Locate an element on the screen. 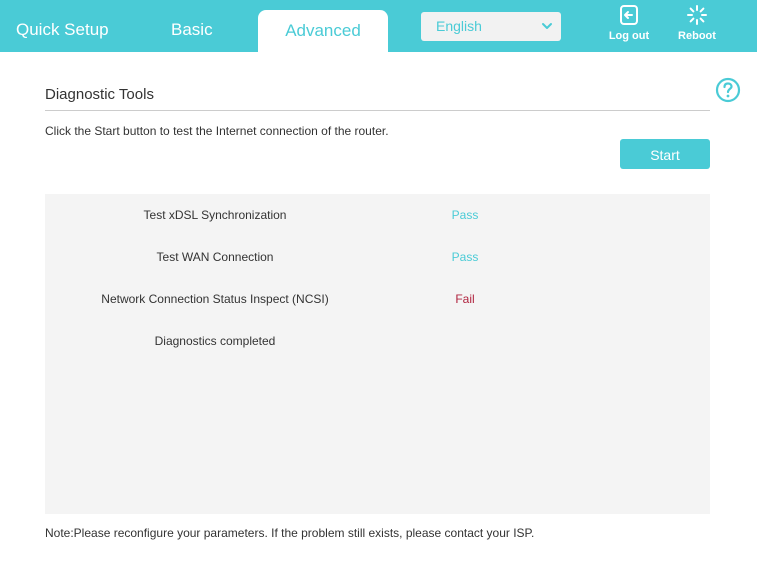 This screenshot has width=757, height=575. tab-advanced: Advanced is located at coordinates (323, 31).